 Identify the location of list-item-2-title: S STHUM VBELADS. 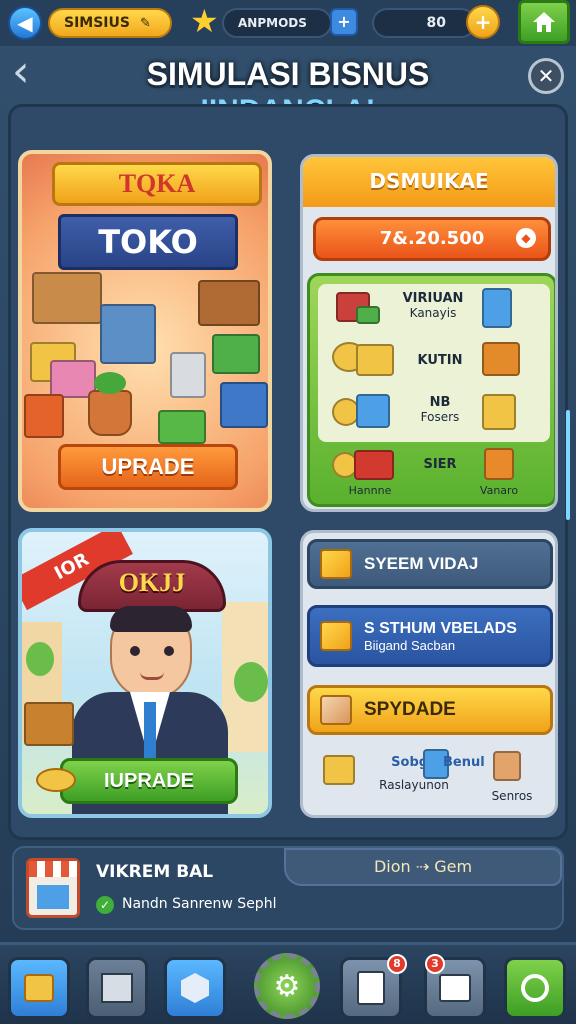
(440, 628).